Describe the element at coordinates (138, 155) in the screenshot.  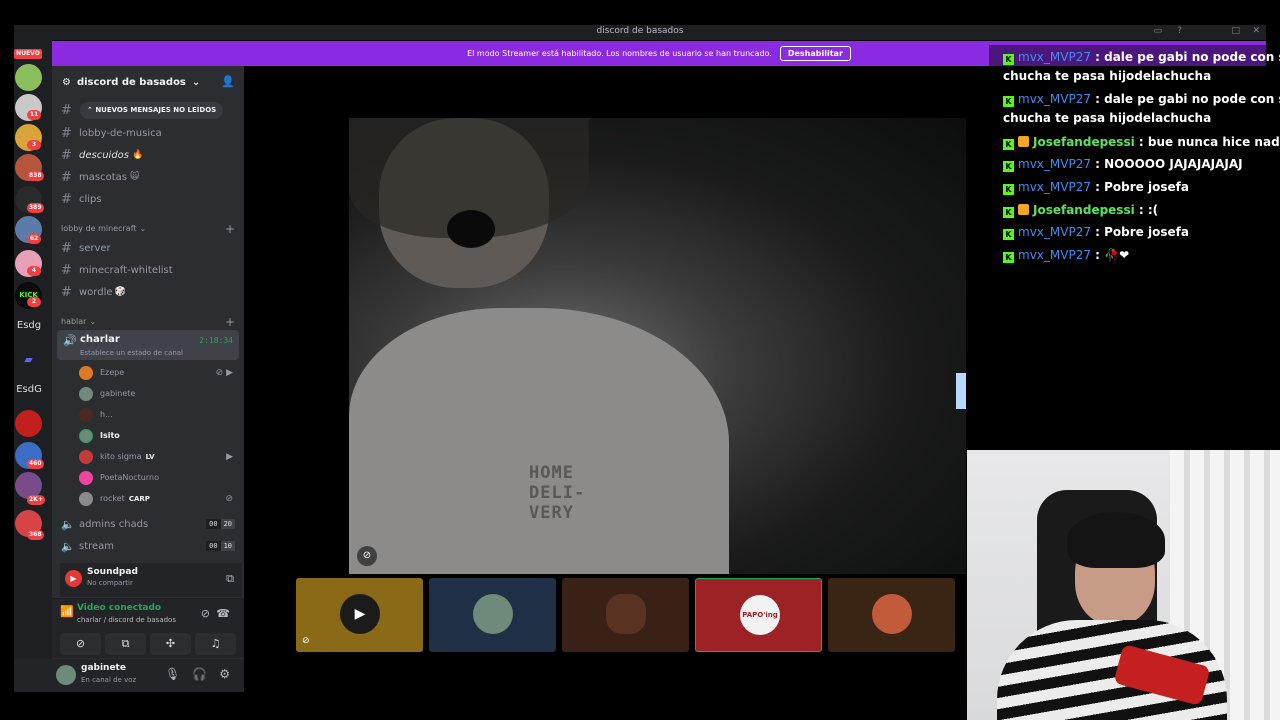
I see `fire-icon: 🔥` at that location.